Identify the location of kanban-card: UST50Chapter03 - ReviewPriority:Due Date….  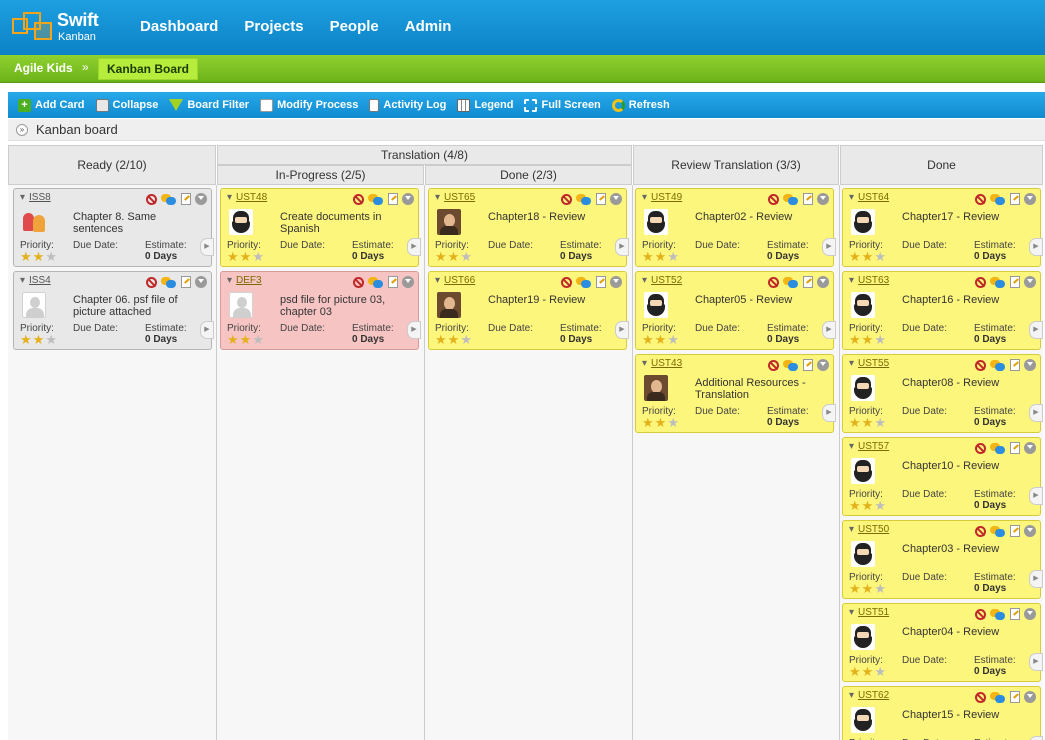
(942, 559).